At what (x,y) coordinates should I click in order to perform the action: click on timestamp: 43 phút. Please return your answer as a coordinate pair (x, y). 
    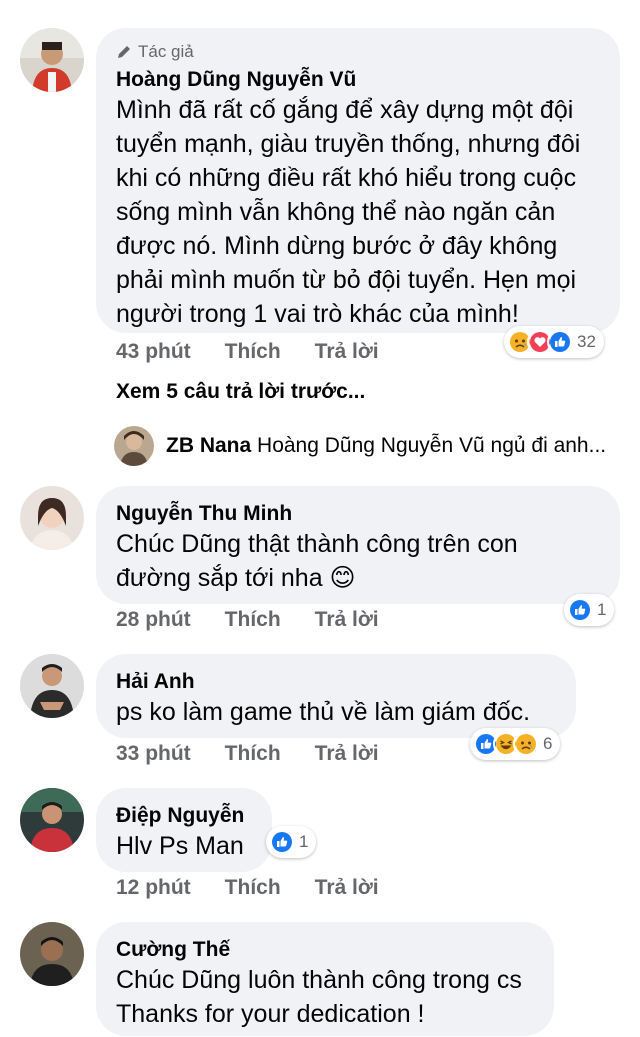
    Looking at the image, I should click on (153, 352).